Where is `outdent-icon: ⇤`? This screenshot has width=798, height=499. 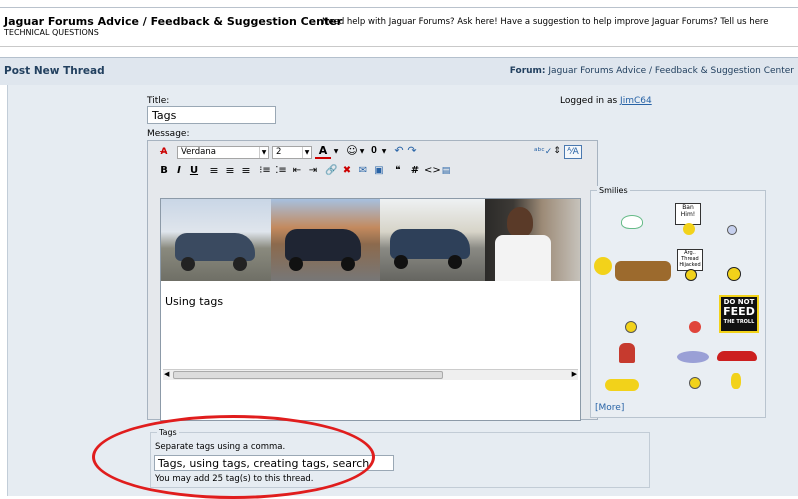
outdent-icon: ⇤ is located at coordinates (297, 171).